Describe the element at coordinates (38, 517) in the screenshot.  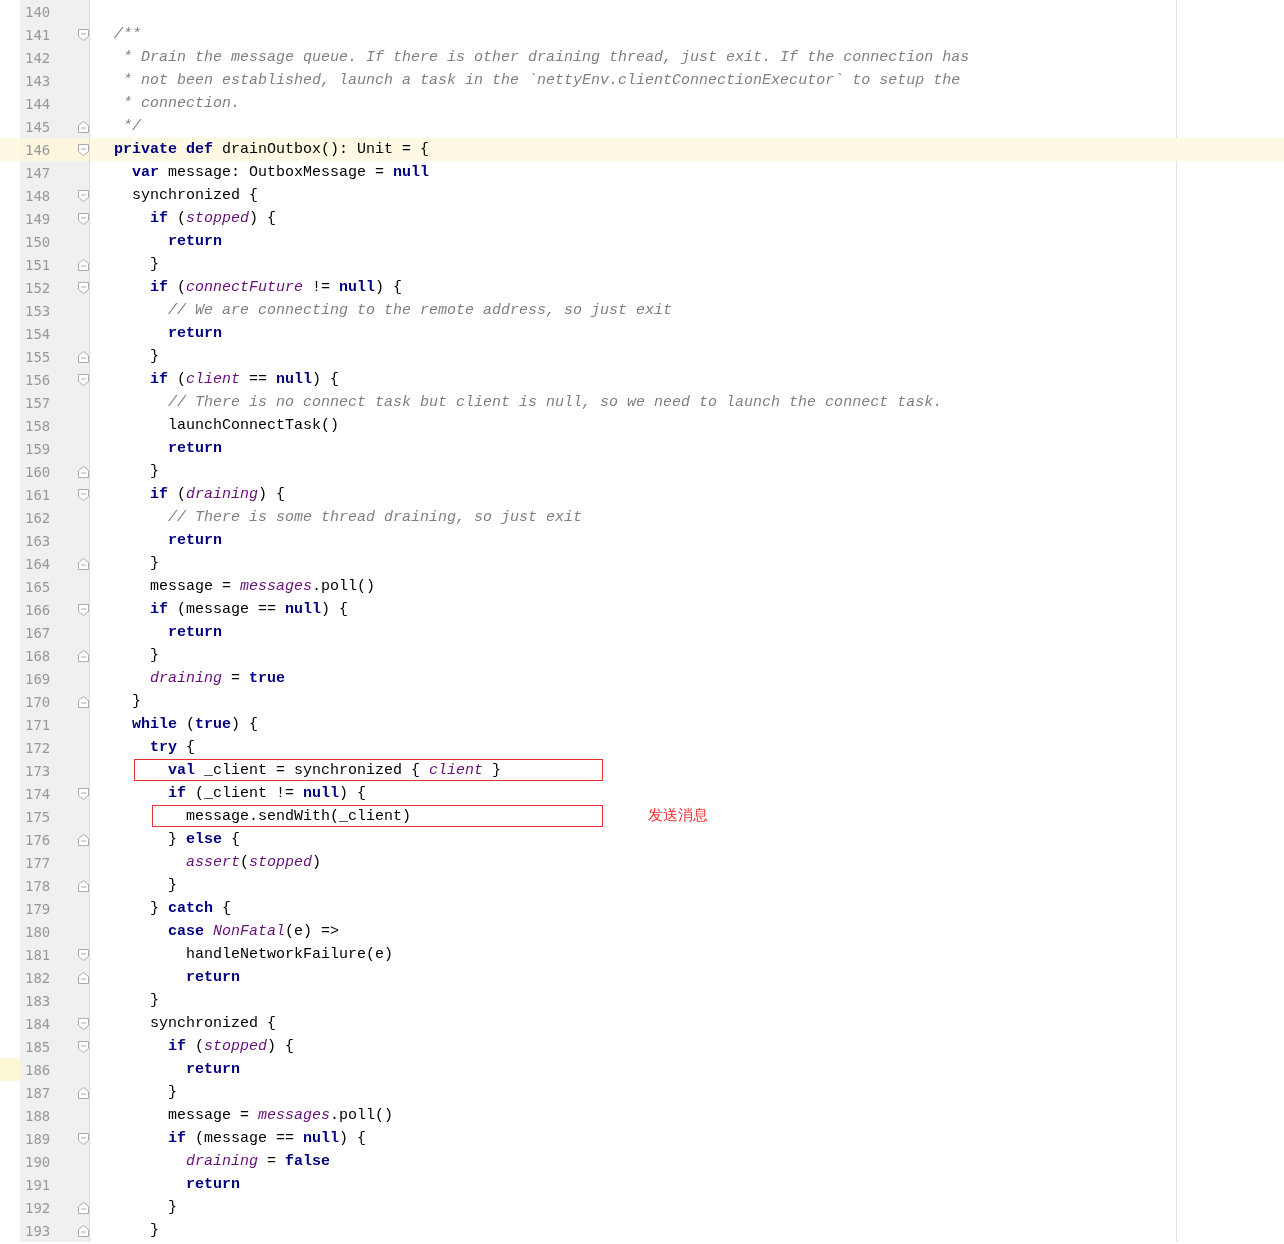
I see `line-number: 162` at that location.